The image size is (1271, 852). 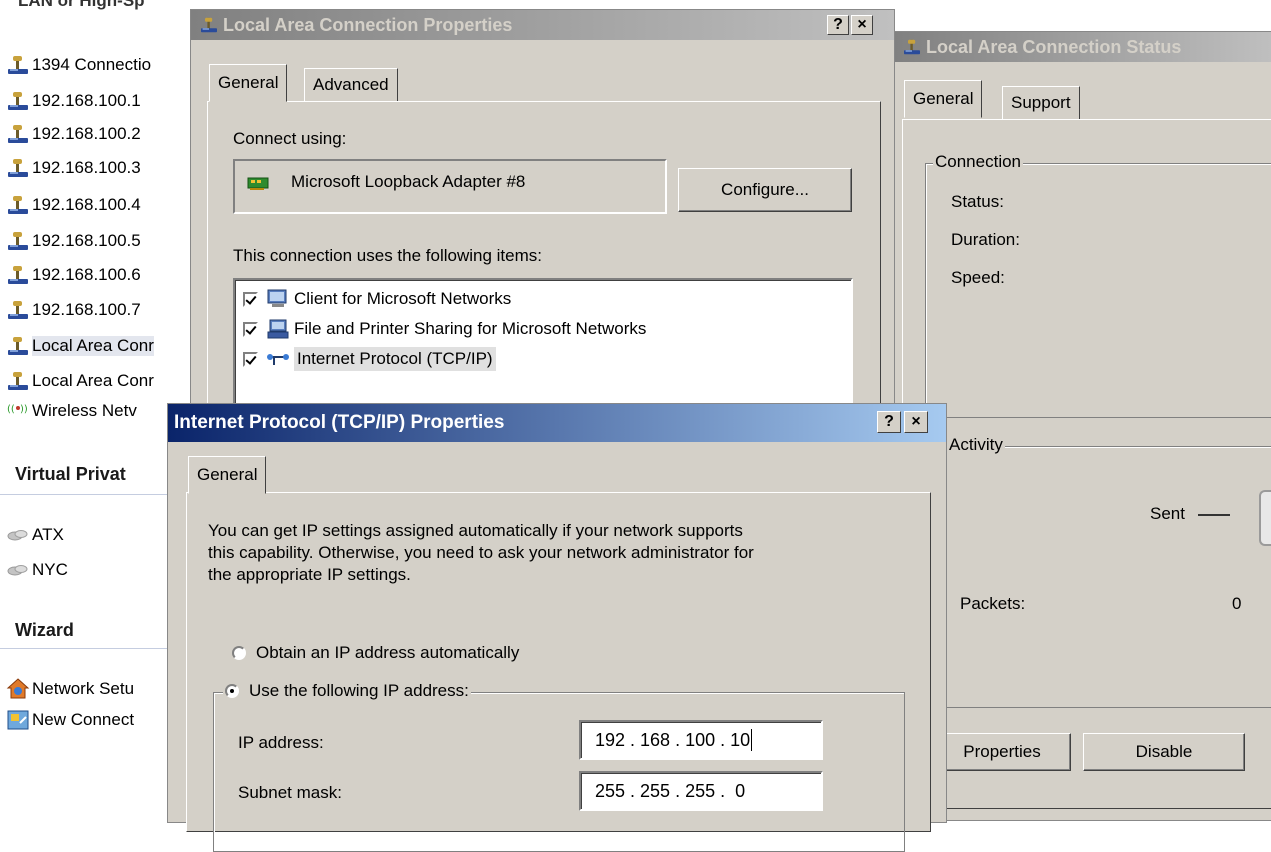 I want to click on vpn-item-nyc: NYC, so click(x=37, y=570).